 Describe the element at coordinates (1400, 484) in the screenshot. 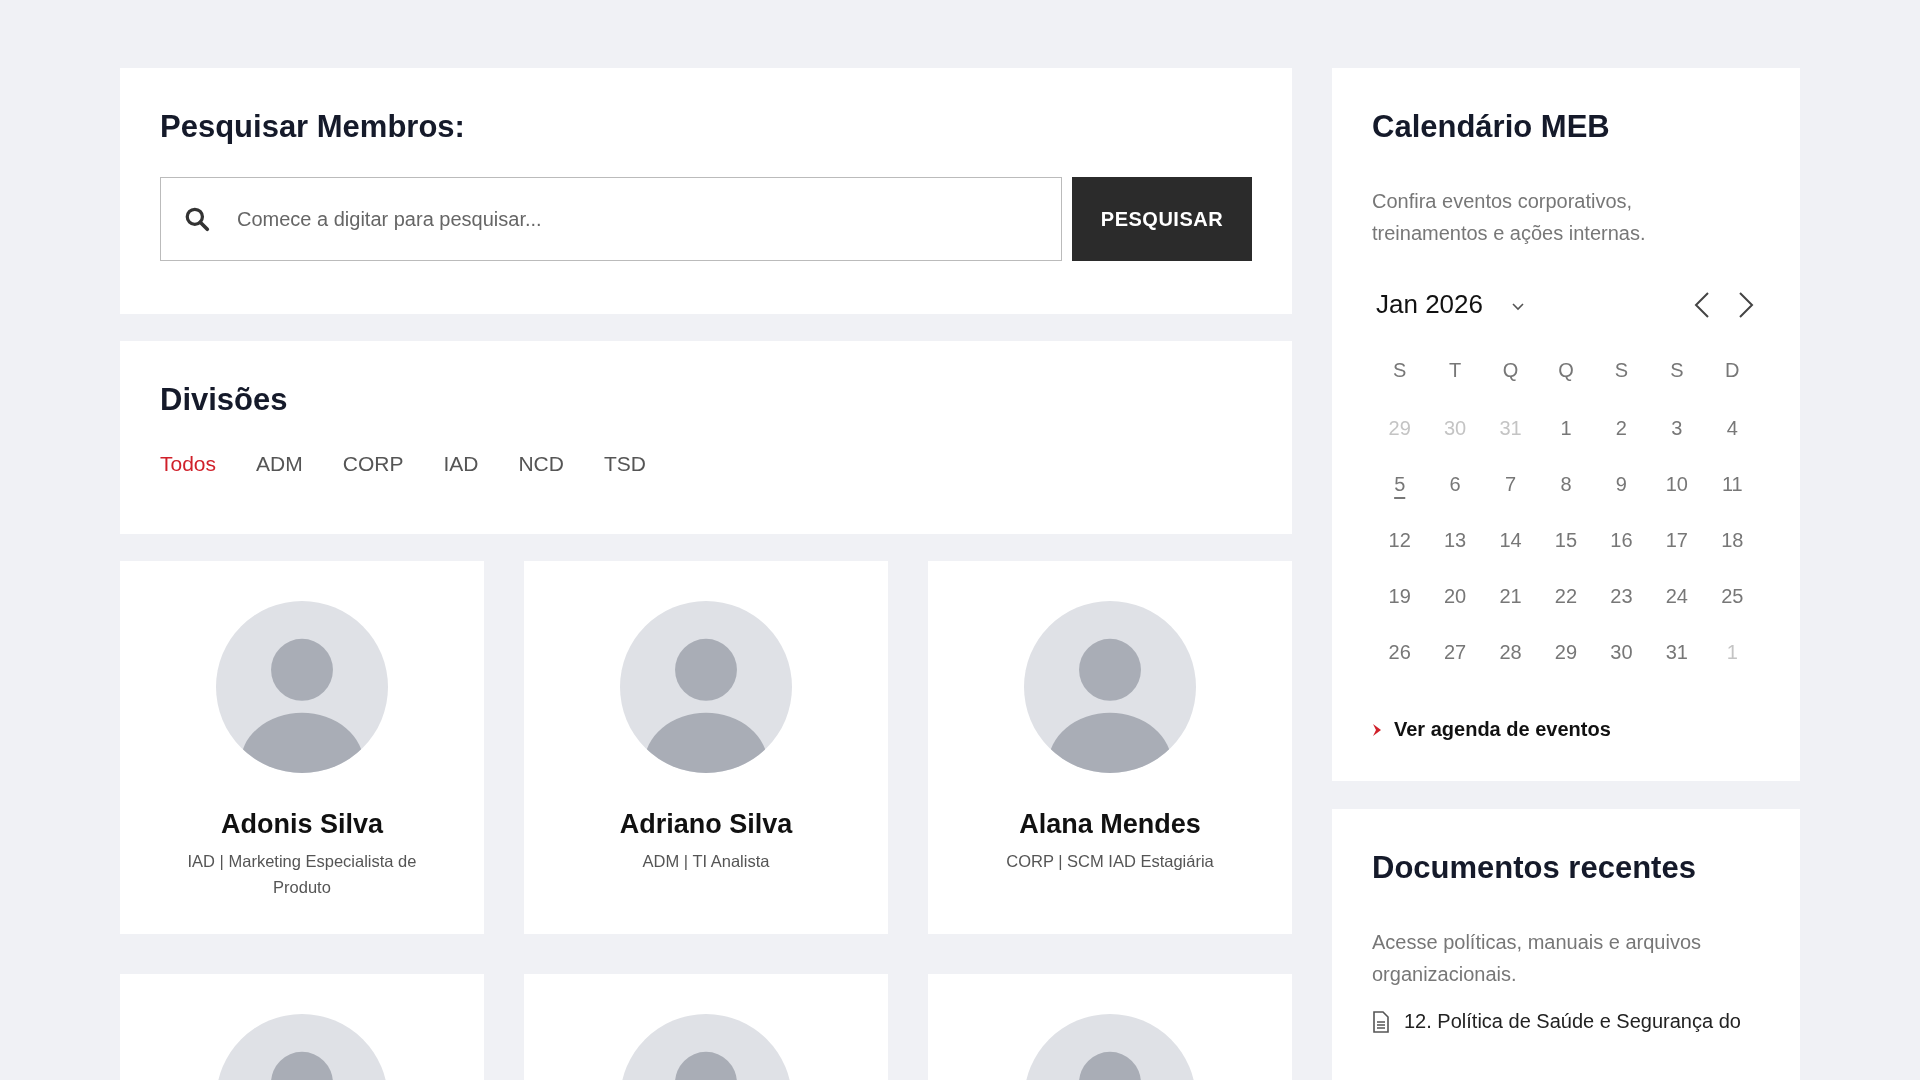

I see `calendar-day: 5` at that location.